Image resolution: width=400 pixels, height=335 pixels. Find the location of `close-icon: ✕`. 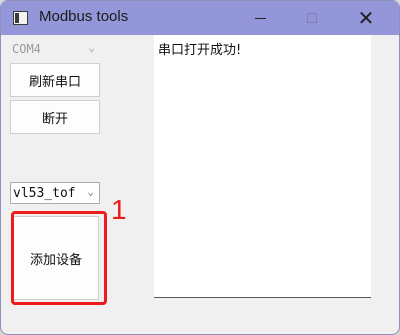

close-icon: ✕ is located at coordinates (366, 18).